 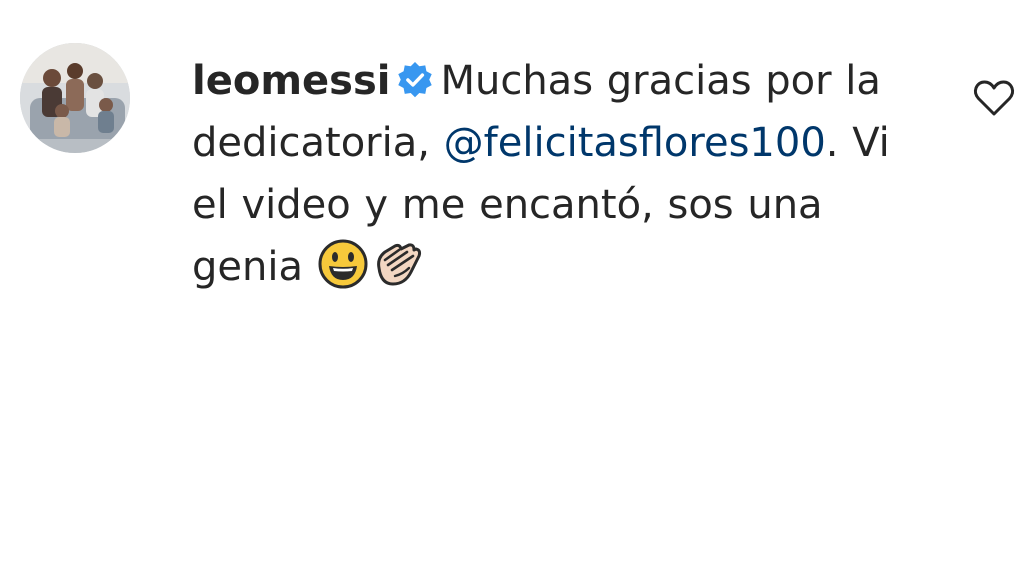 I want to click on avatar-photo, so click(x=75, y=98).